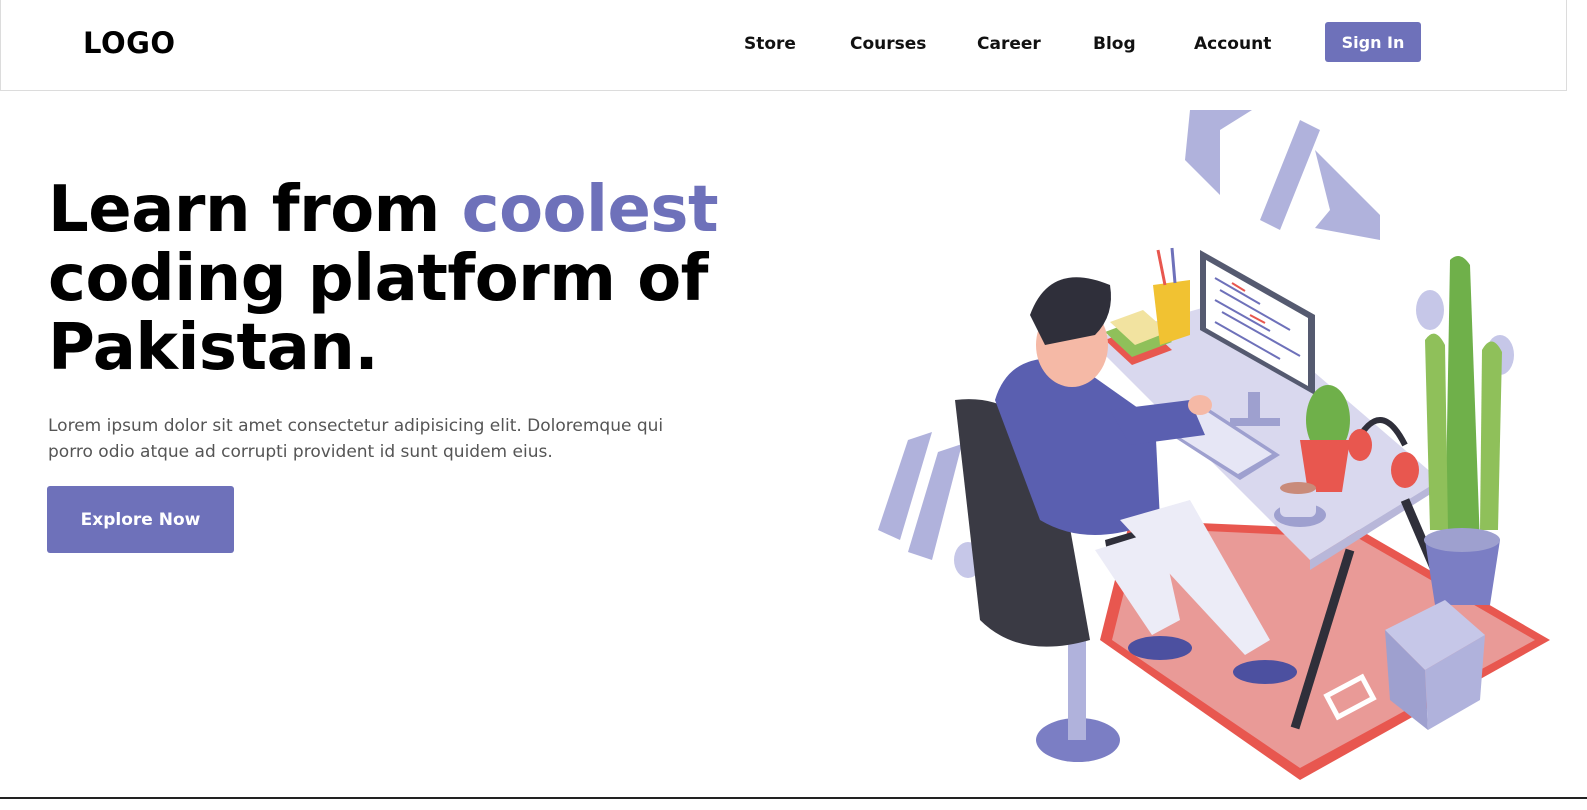 The image size is (1587, 810). I want to click on hero-title-accent: coolest, so click(590, 210).